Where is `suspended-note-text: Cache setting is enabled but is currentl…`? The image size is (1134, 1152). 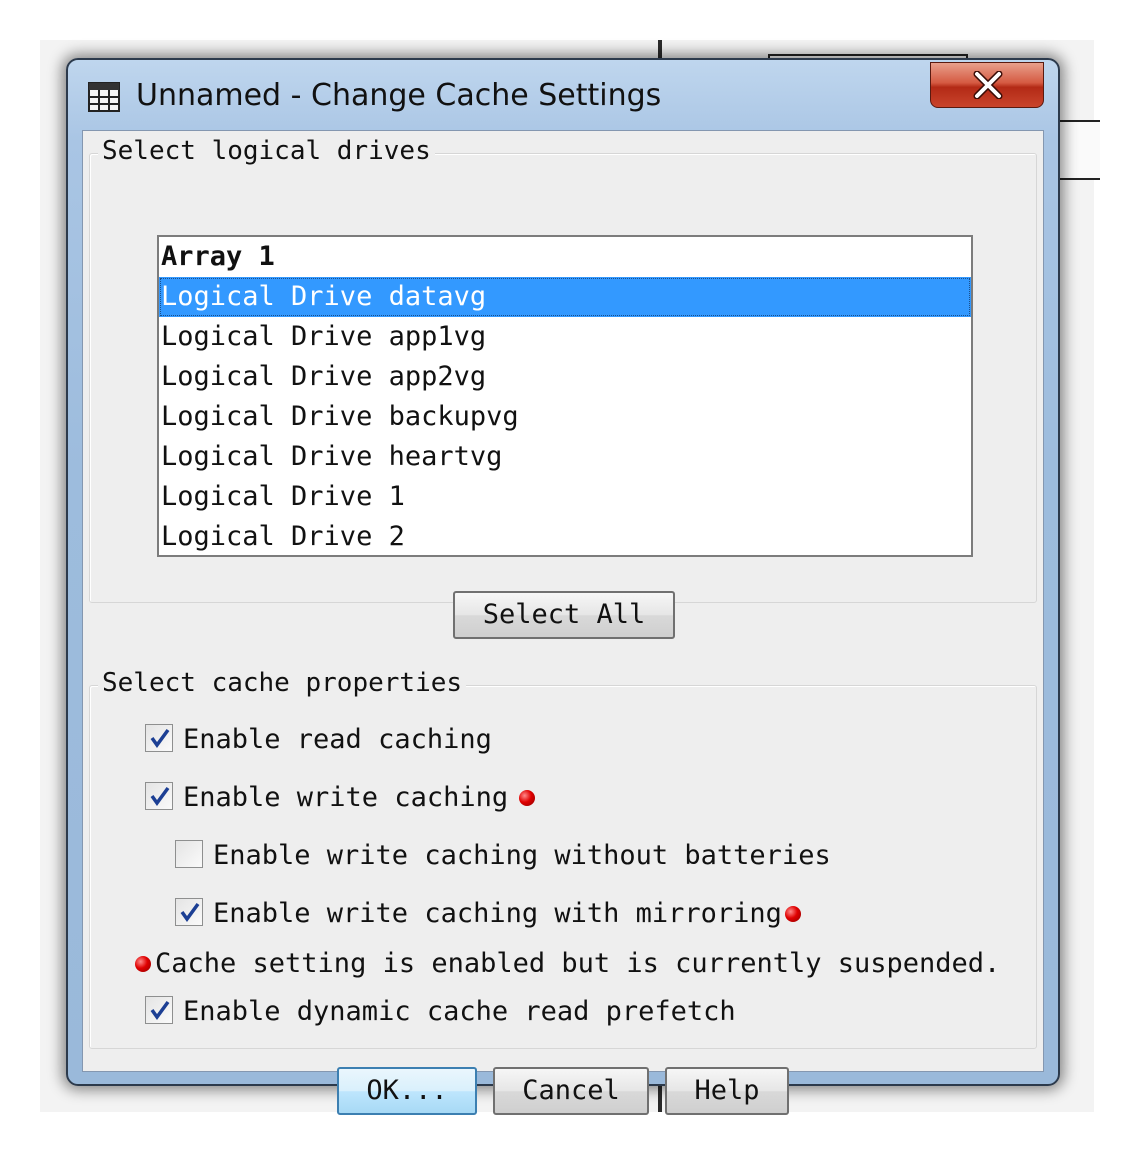 suspended-note-text: Cache setting is enabled but is currentl… is located at coordinates (578, 963).